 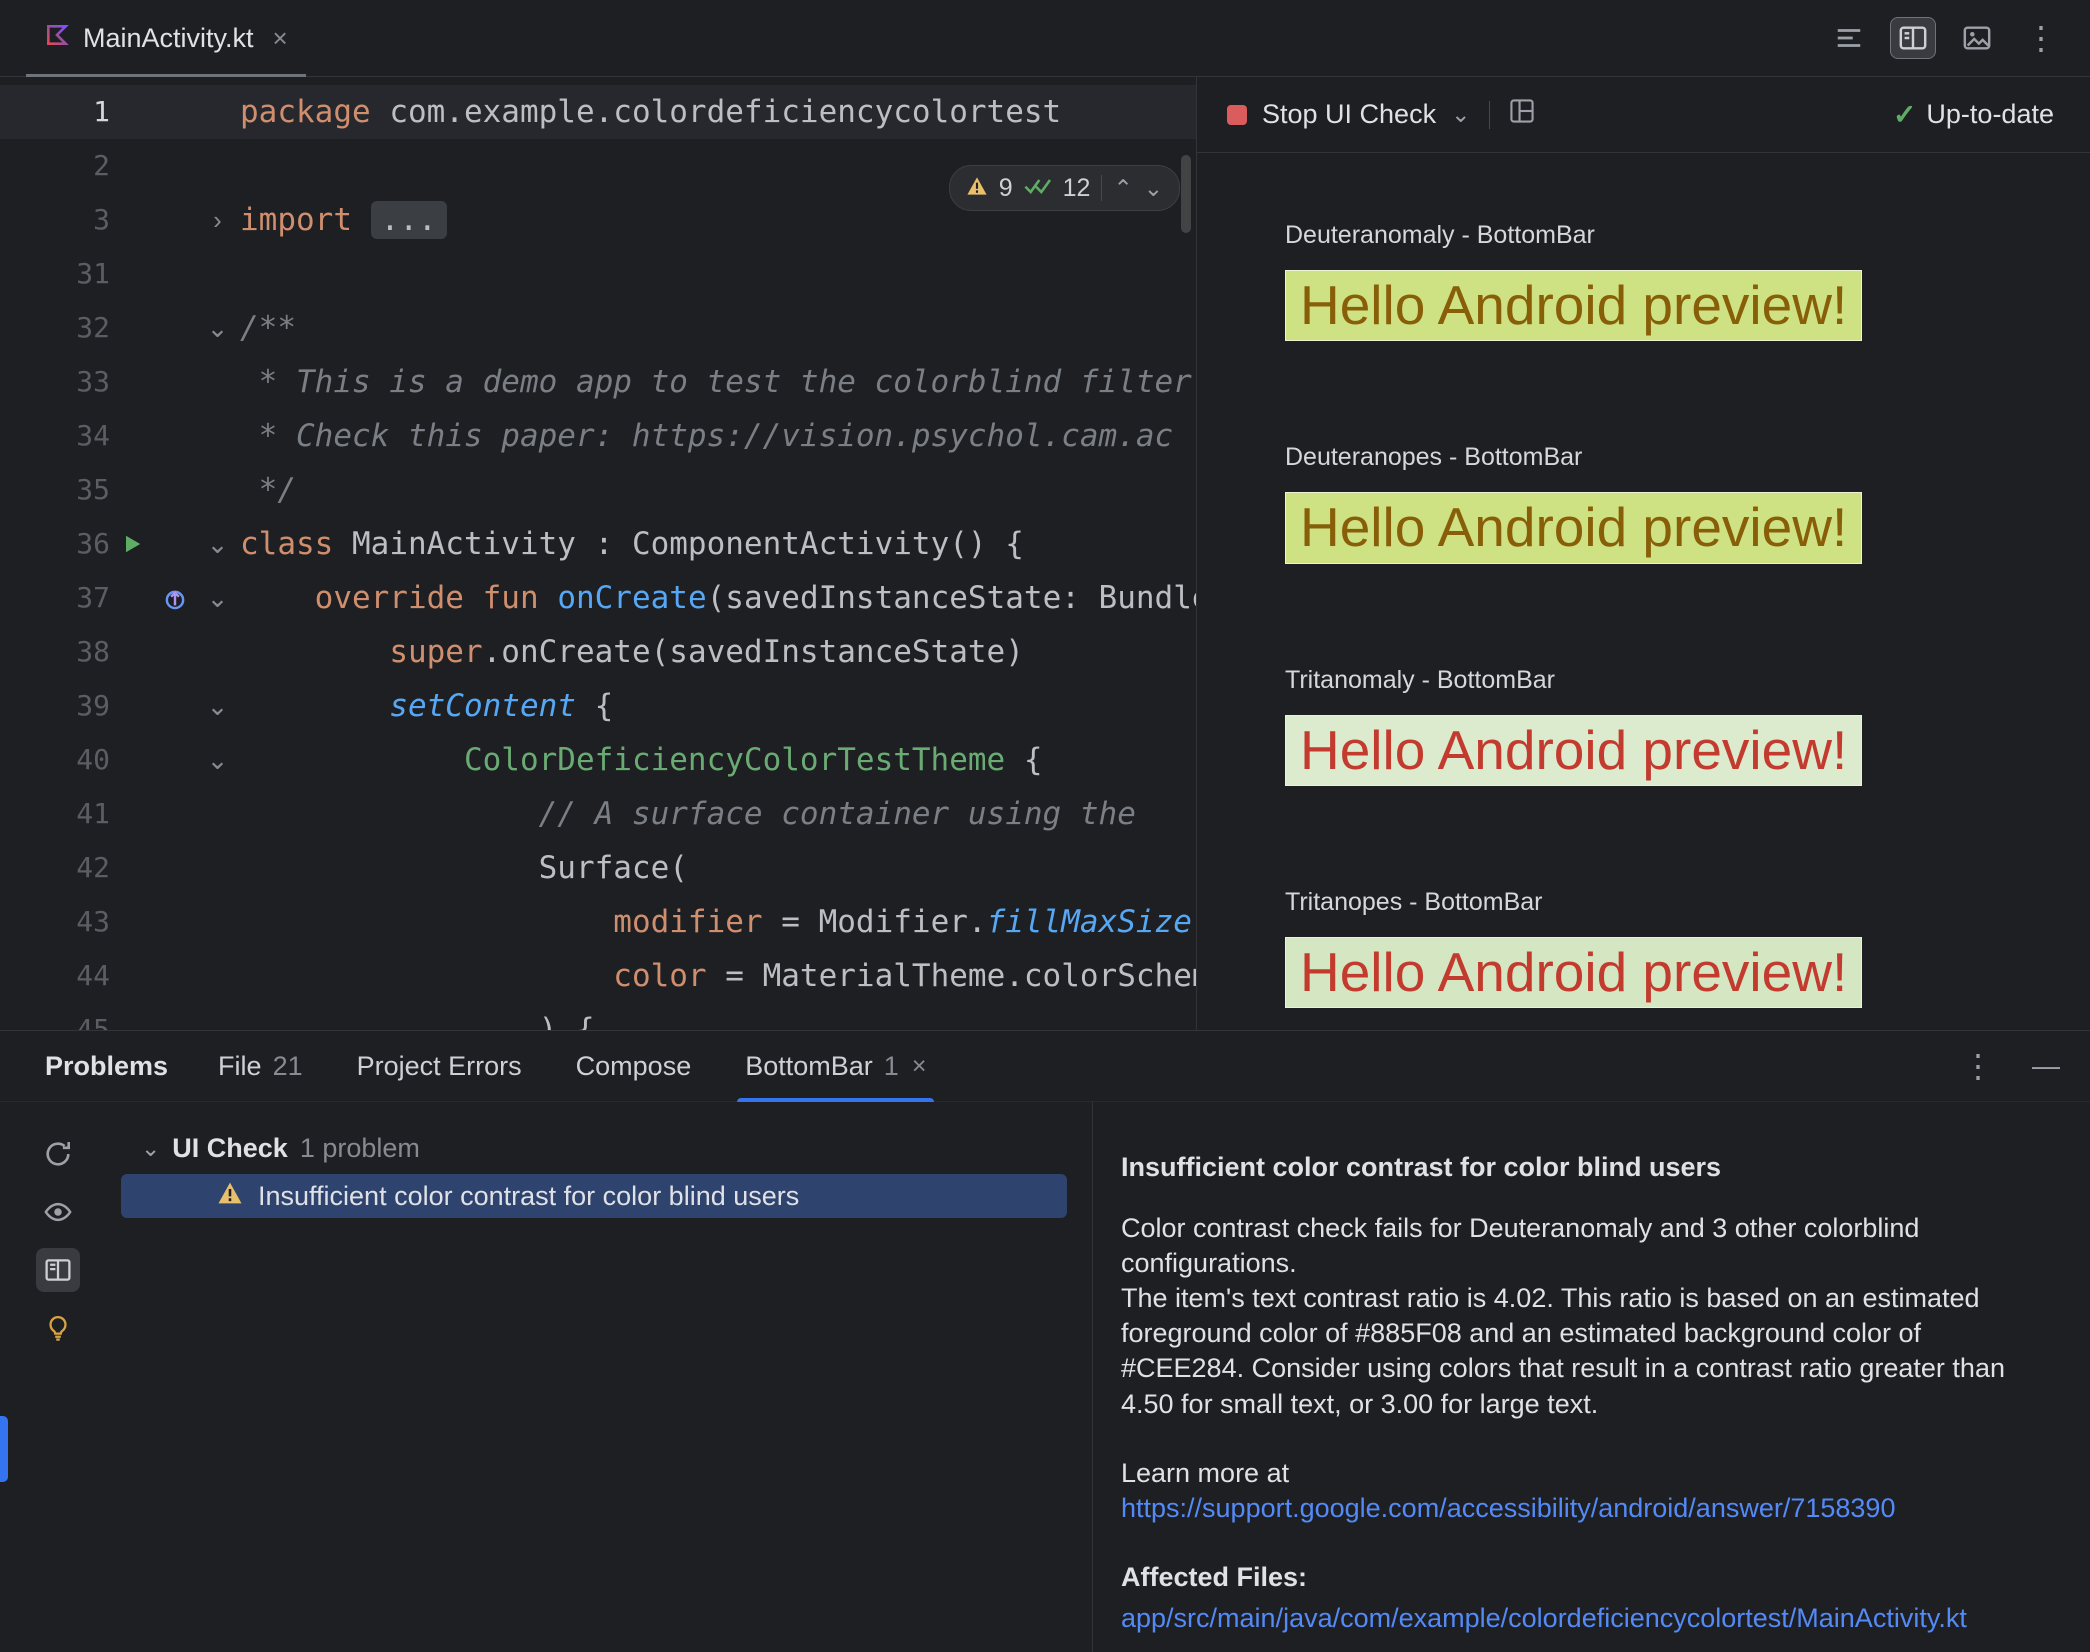 I want to click on editor-gutter: 41, so click(x=120, y=814).